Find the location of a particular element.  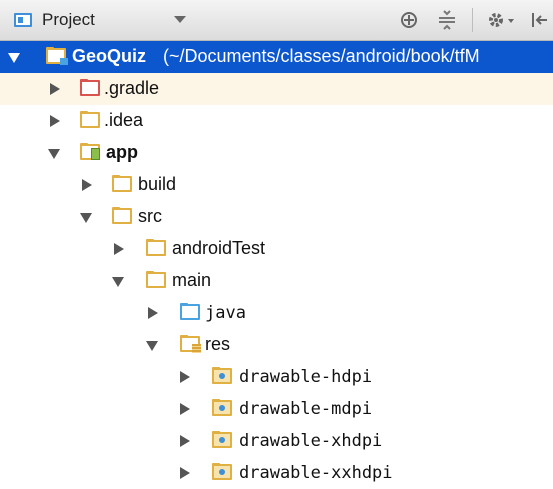

toolbar-divider is located at coordinates (472, 20).